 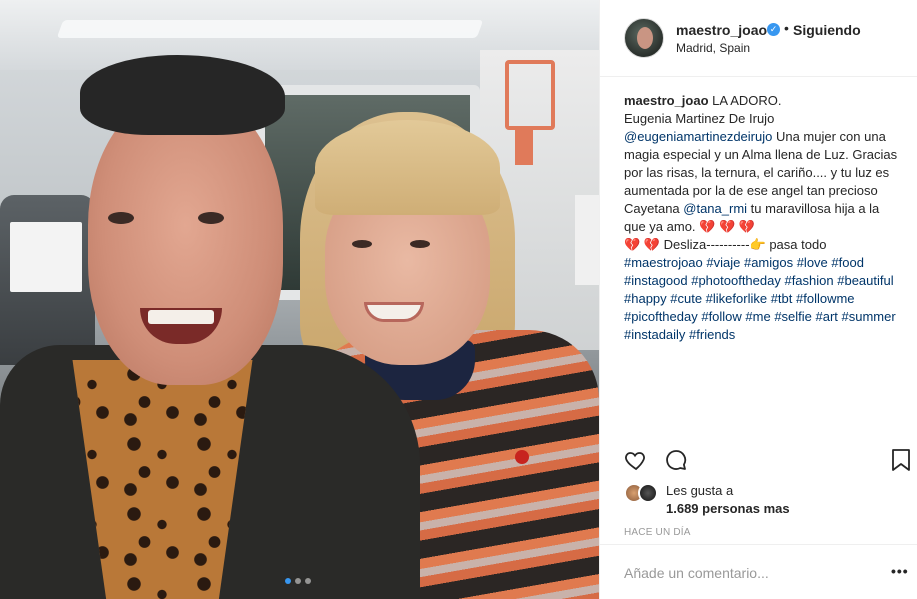 I want to click on caption-username: maestro_joao, so click(x=666, y=100).